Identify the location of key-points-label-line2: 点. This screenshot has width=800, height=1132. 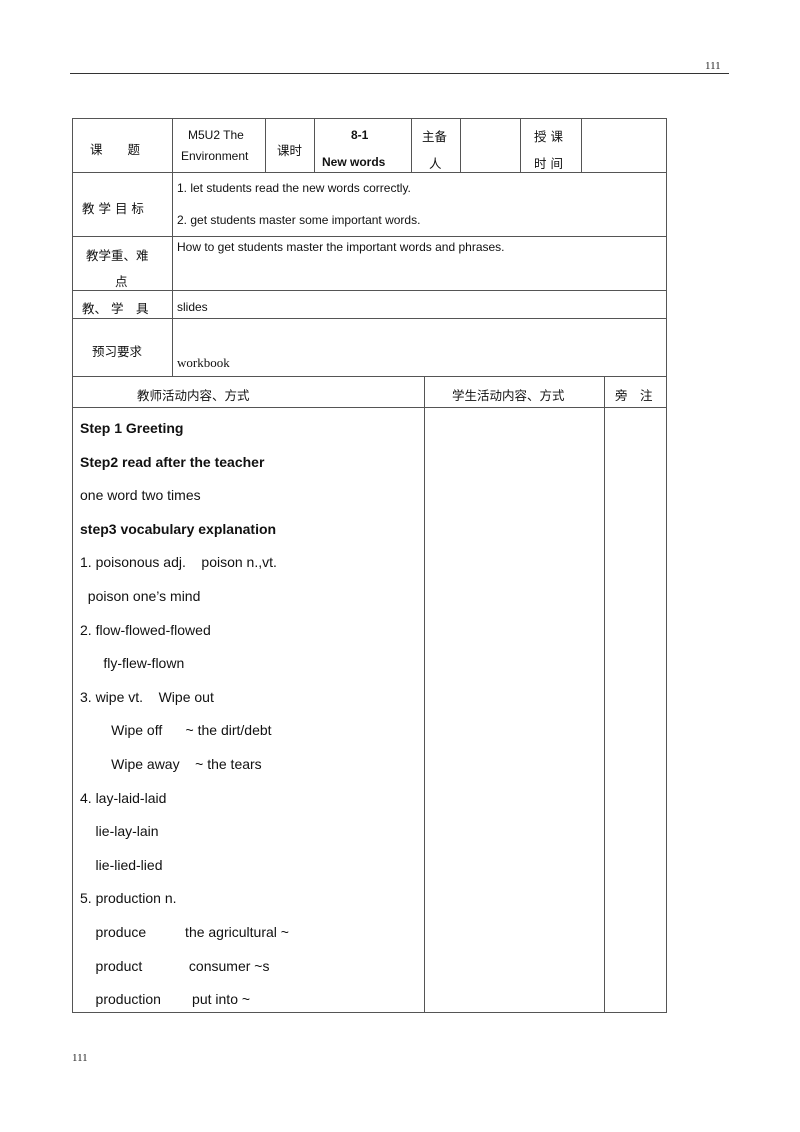
(121, 281).